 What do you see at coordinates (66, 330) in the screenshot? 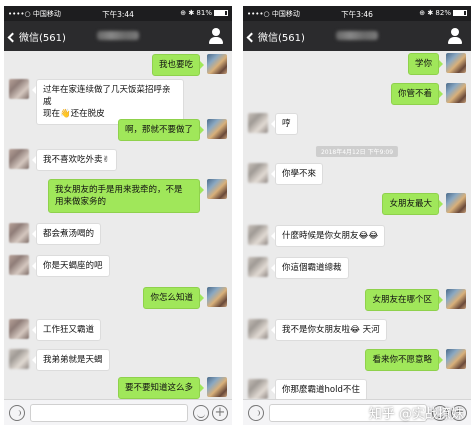
I see `message-bubble: 工作狂又霸道` at bounding box center [66, 330].